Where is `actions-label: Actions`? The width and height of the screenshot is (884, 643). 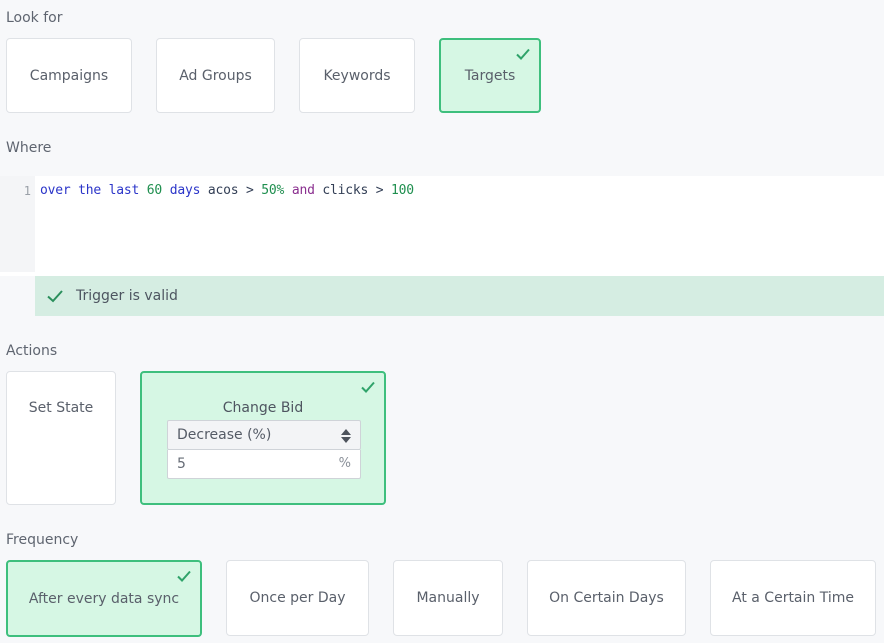 actions-label: Actions is located at coordinates (32, 351).